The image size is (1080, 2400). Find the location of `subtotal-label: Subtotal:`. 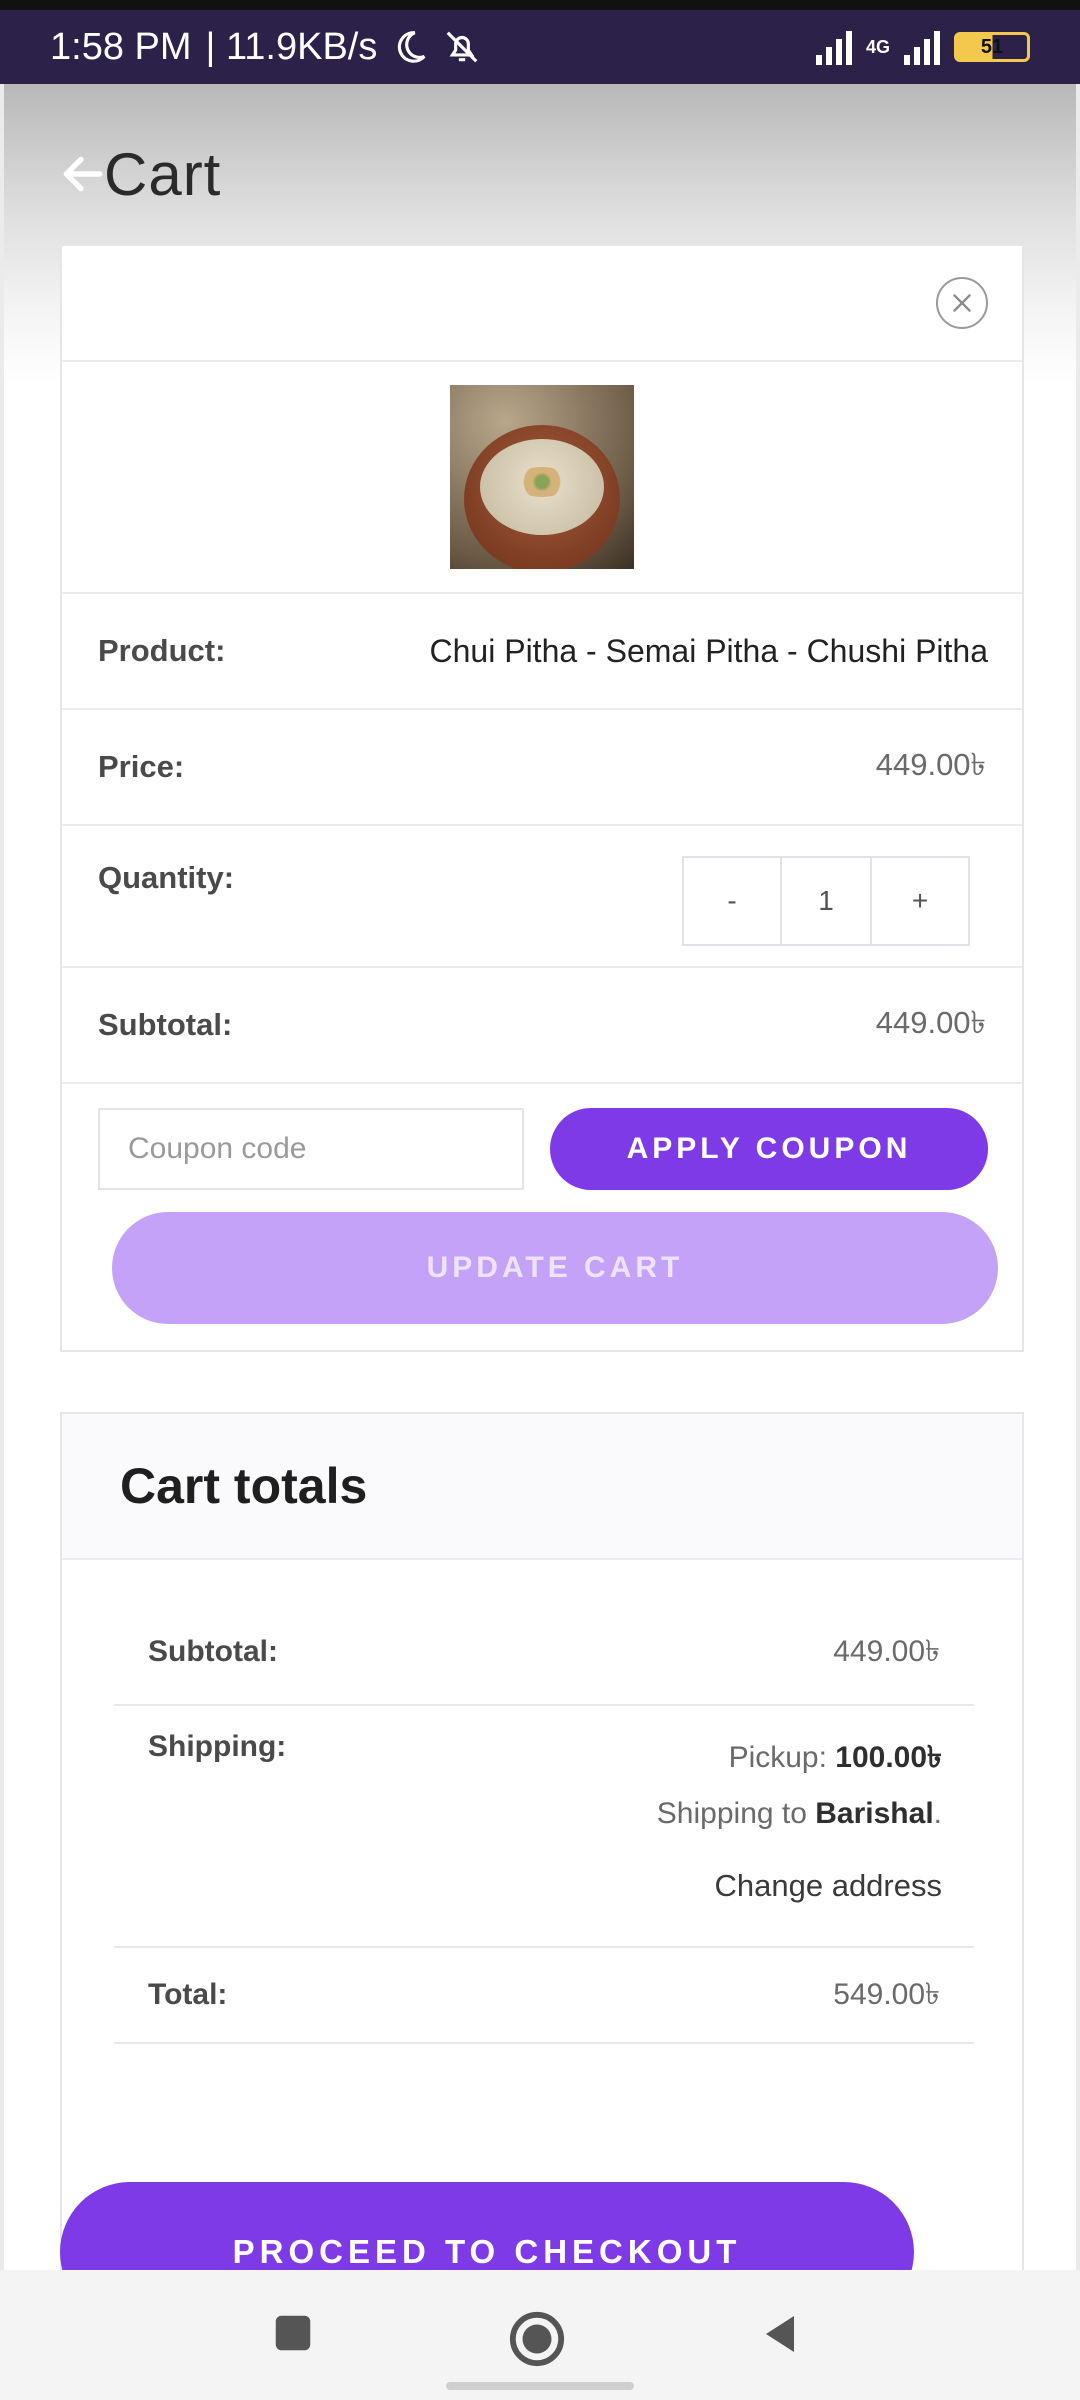

subtotal-label: Subtotal: is located at coordinates (165, 1024).